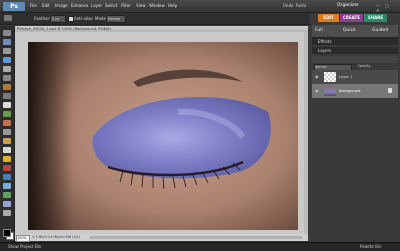  Describe the element at coordinates (371, 246) in the screenshot. I see `palette-bin-toggle: Palette Bin` at that location.